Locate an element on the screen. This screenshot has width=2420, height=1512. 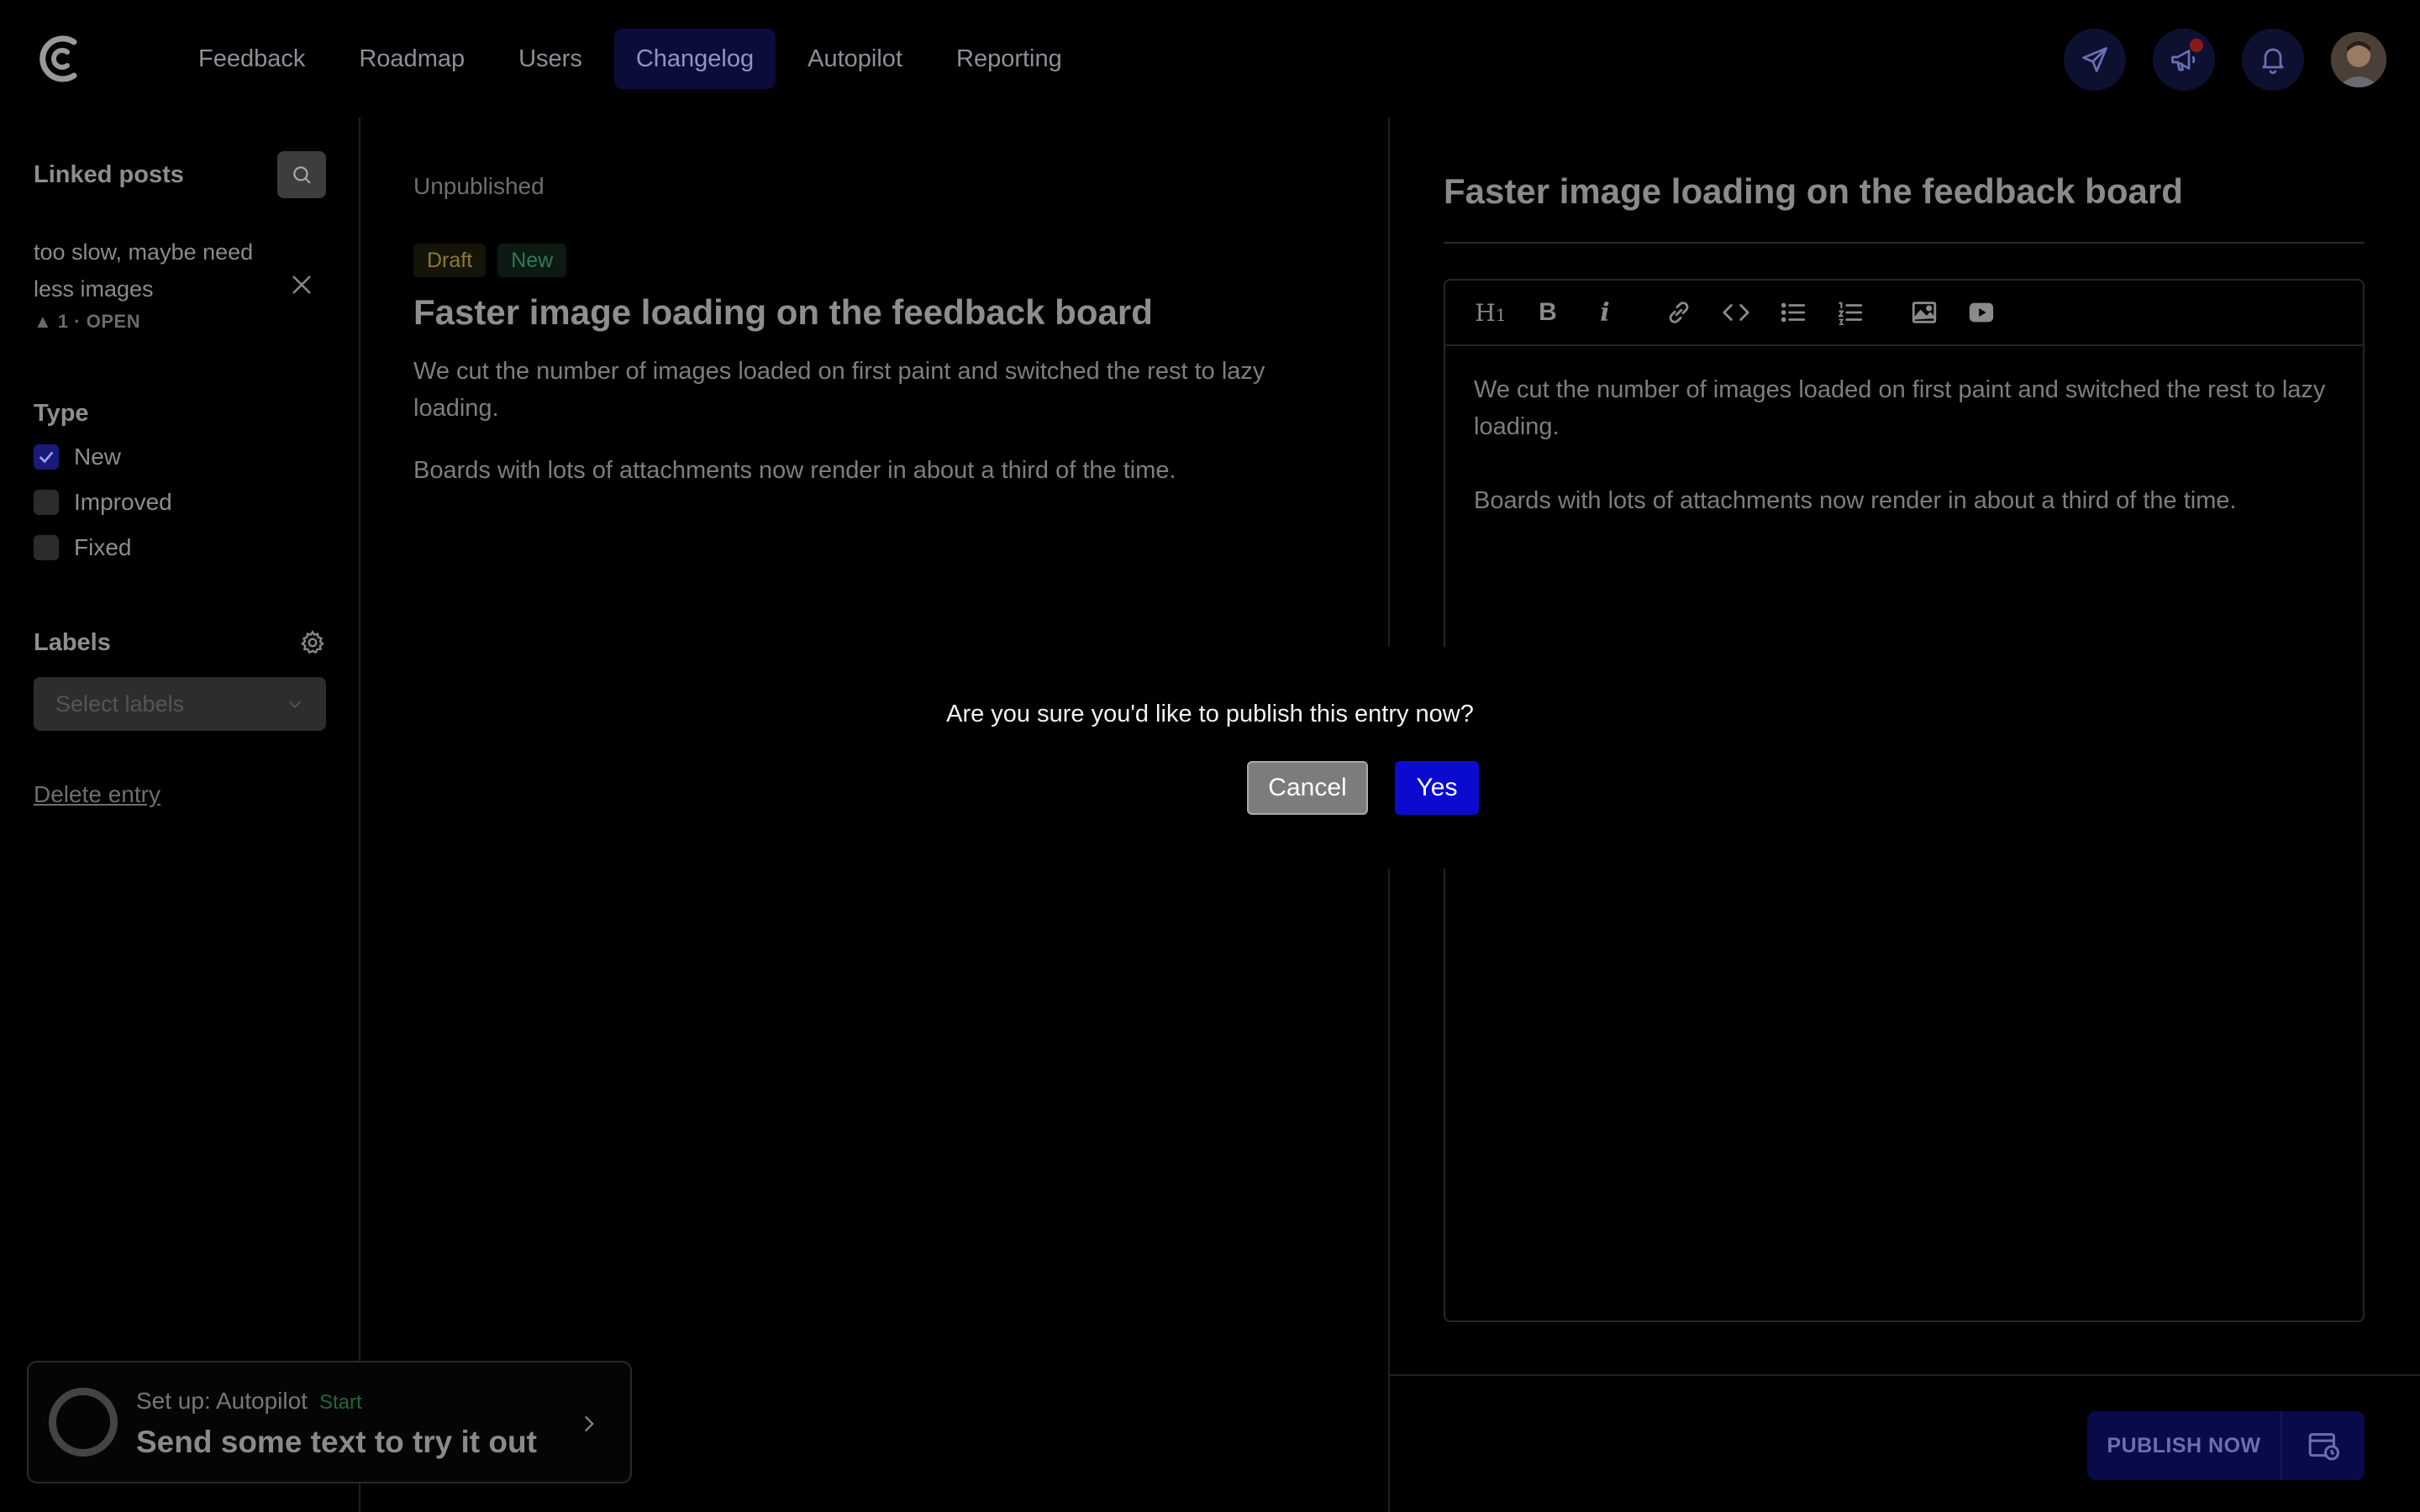
announcements-button is located at coordinates (2184, 60).